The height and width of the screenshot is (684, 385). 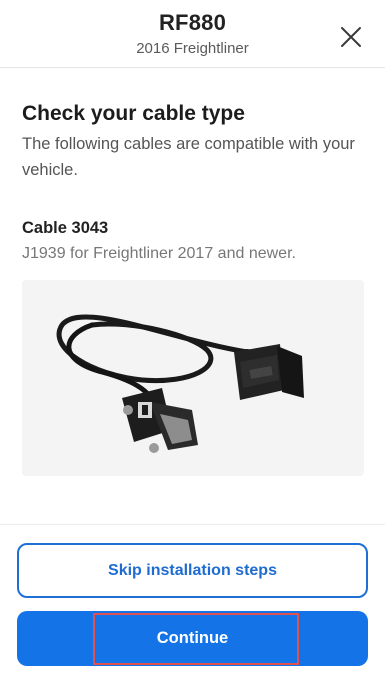 I want to click on skip-installation-button: Skip installation steps, so click(x=192, y=570).